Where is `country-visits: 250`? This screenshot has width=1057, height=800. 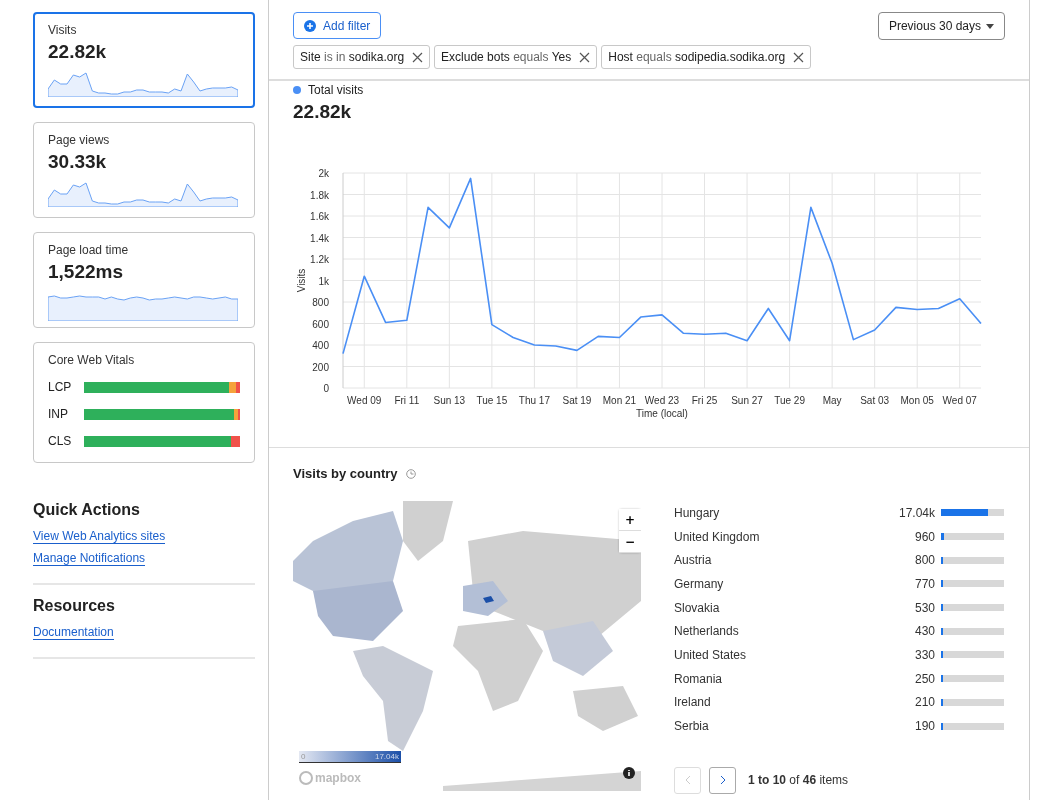
country-visits: 250 is located at coordinates (924, 678).